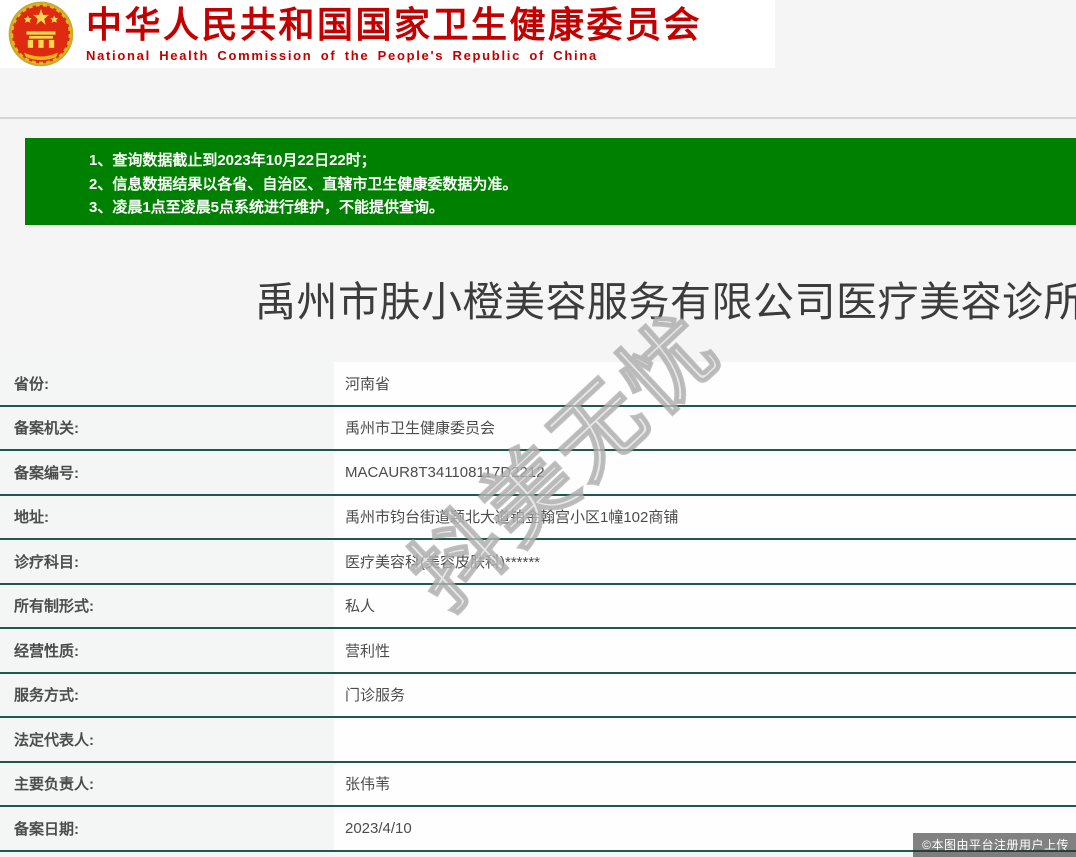 This screenshot has height=857, width=1076. Describe the element at coordinates (267, 207) in the screenshot. I see `notice-line-3: 3、凌晨1点至凌晨5点系统进行维护，不能提供查询。` at that location.